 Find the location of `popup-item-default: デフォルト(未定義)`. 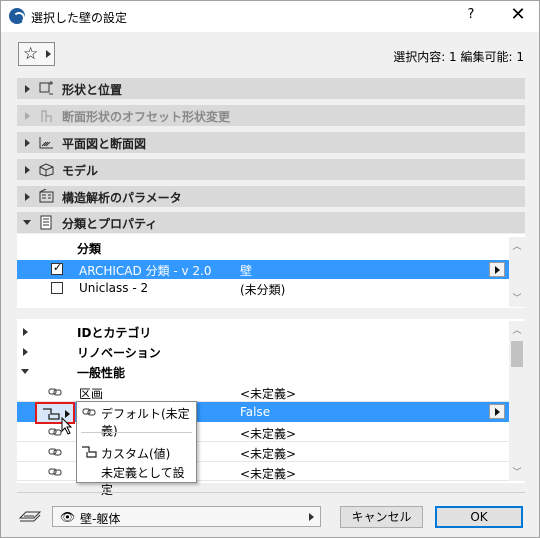

popup-item-default: デフォルト(未定義) is located at coordinates (136, 420).